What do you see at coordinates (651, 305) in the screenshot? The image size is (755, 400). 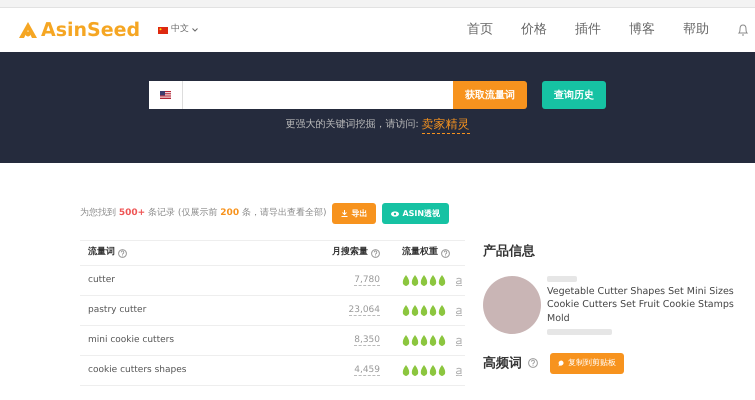 I see `product-title: Vegetable Cutter Shapes Set Mini Sizes Cookie Cutters Set Fruit Cookie Stamps Mold` at bounding box center [651, 305].